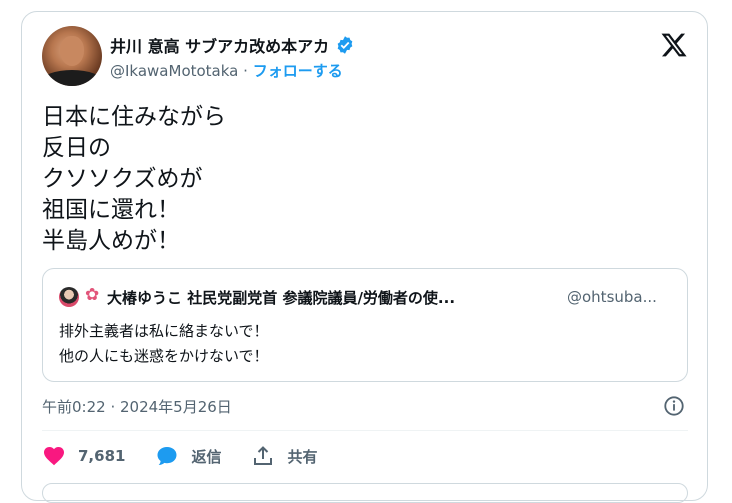  Describe the element at coordinates (188, 456) in the screenshot. I see `reply-button: 返信` at that location.